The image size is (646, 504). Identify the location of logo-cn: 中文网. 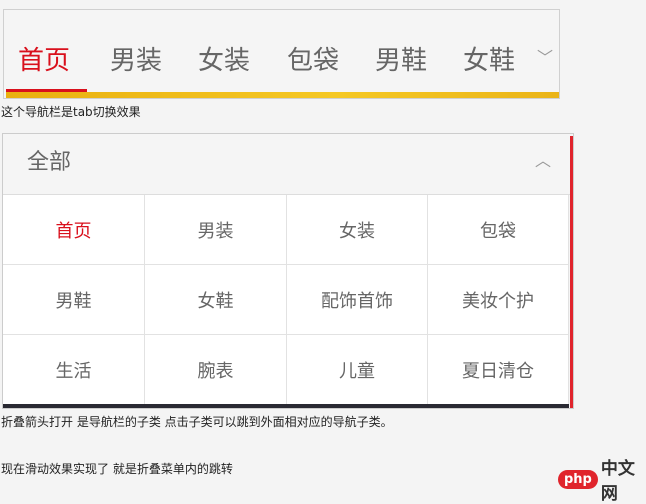
(617, 481).